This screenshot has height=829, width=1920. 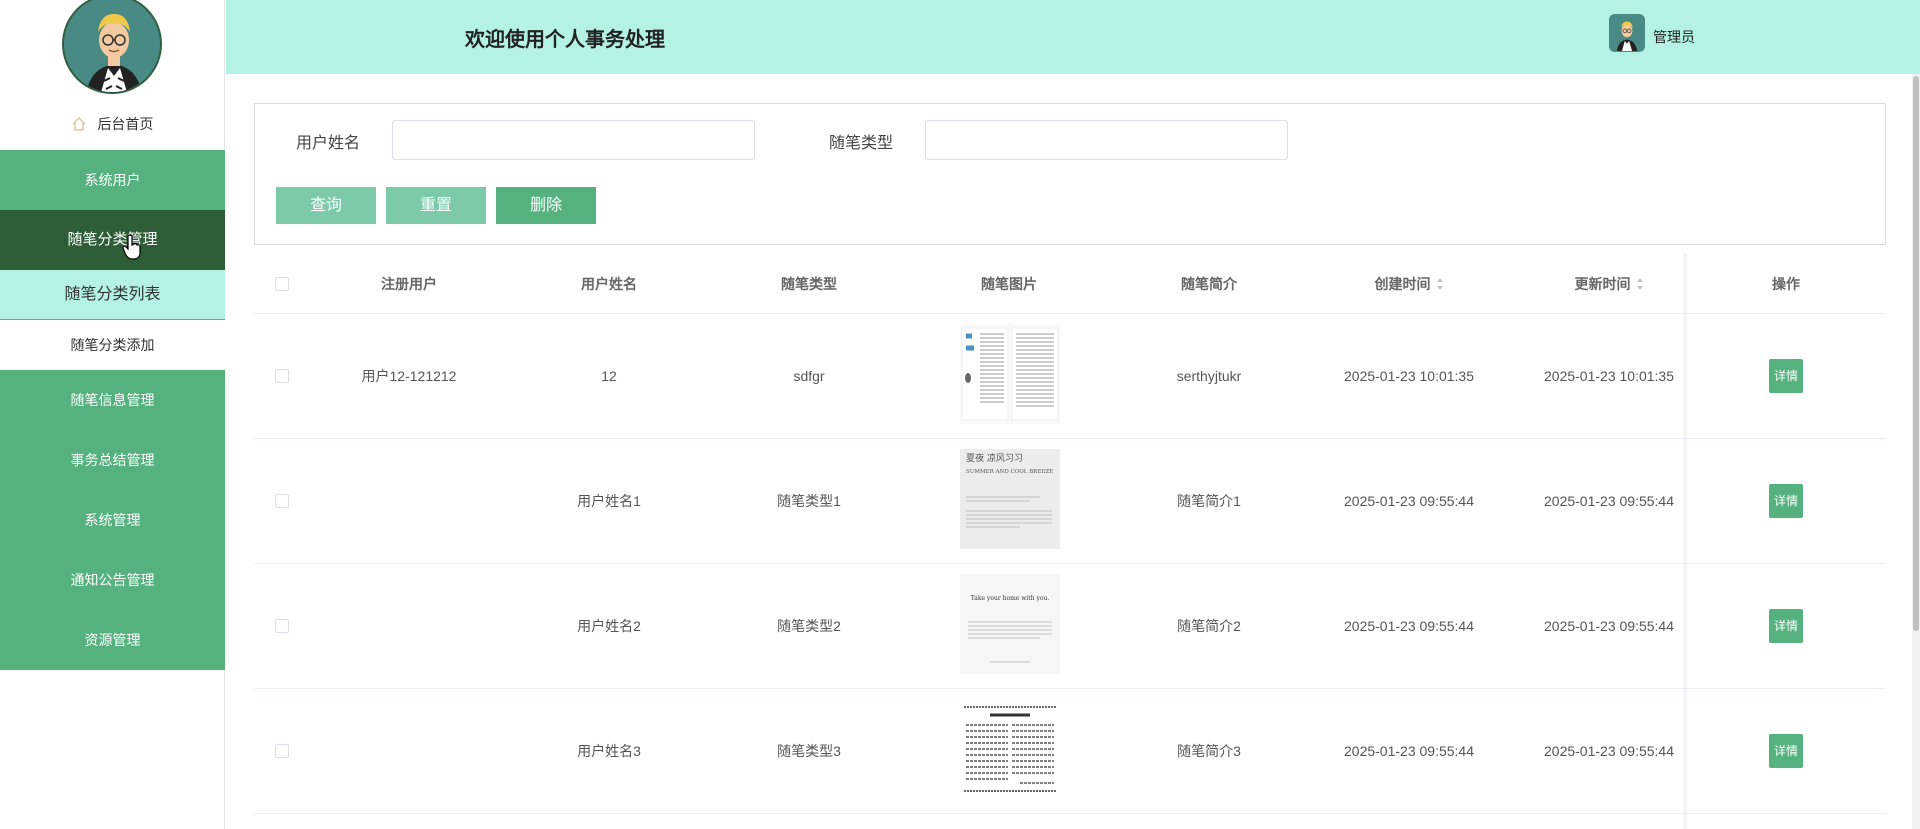 I want to click on essay-type-label: 随笔类型, so click(x=861, y=143).